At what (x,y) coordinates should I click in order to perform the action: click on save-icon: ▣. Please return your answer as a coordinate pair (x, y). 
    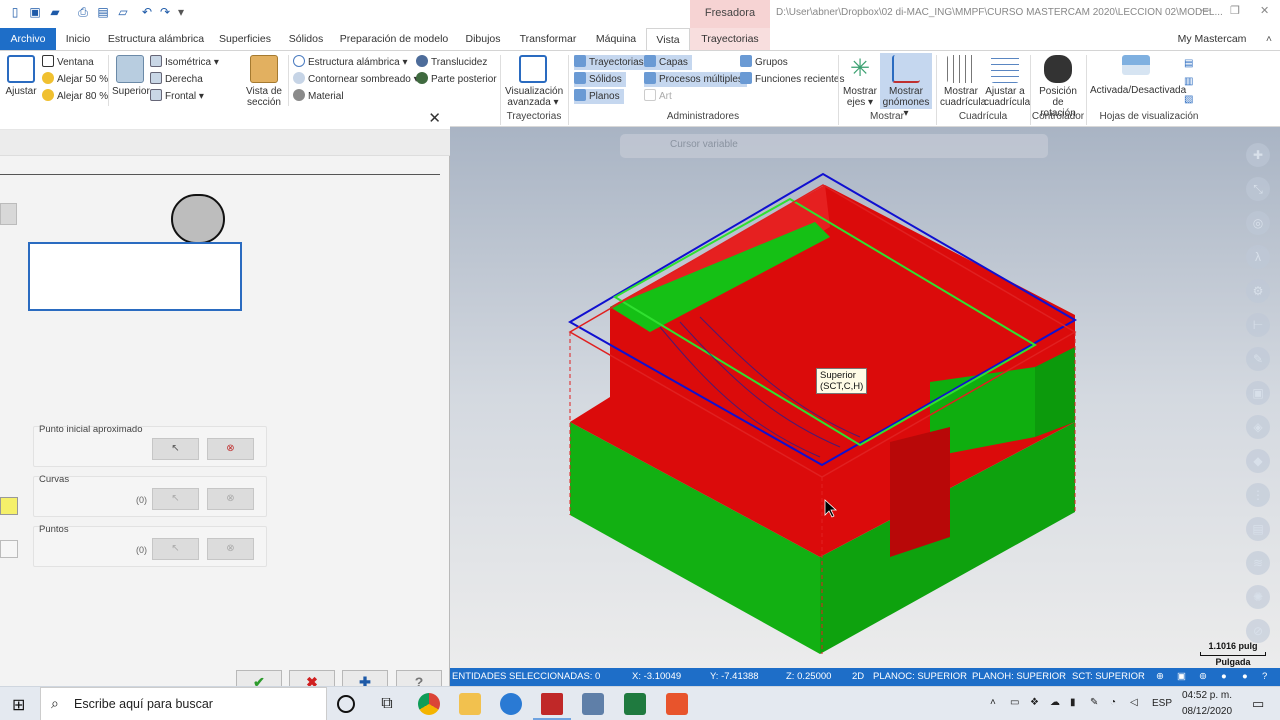
    Looking at the image, I should click on (35, 12).